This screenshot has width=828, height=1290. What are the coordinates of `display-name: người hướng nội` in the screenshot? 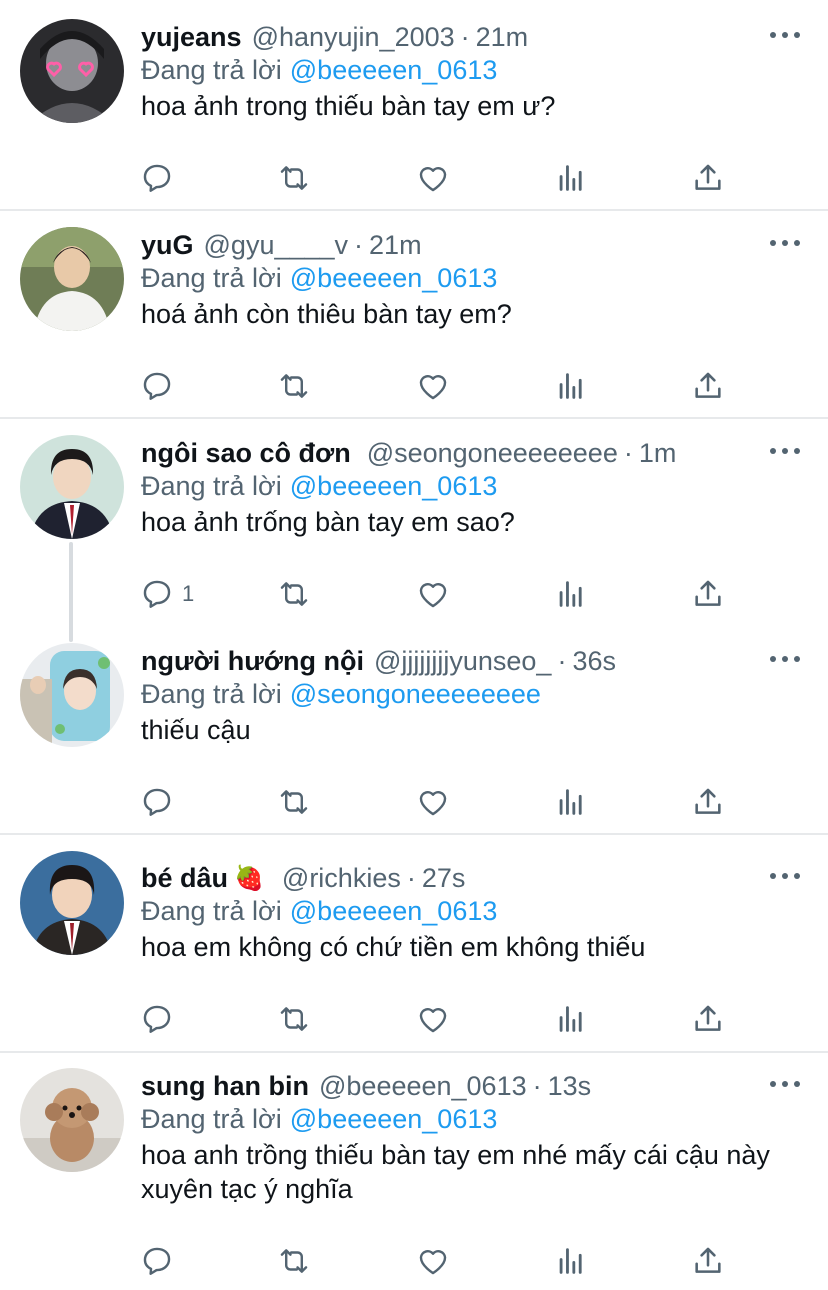 It's located at (252, 661).